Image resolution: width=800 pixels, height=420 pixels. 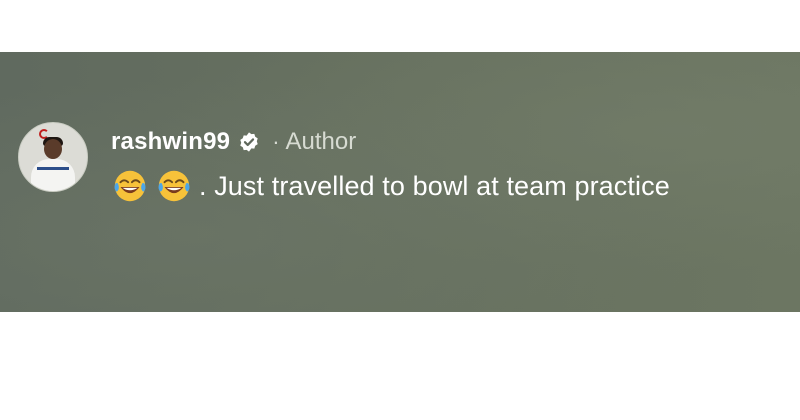 What do you see at coordinates (249, 142) in the screenshot?
I see `verified-badge-icon` at bounding box center [249, 142].